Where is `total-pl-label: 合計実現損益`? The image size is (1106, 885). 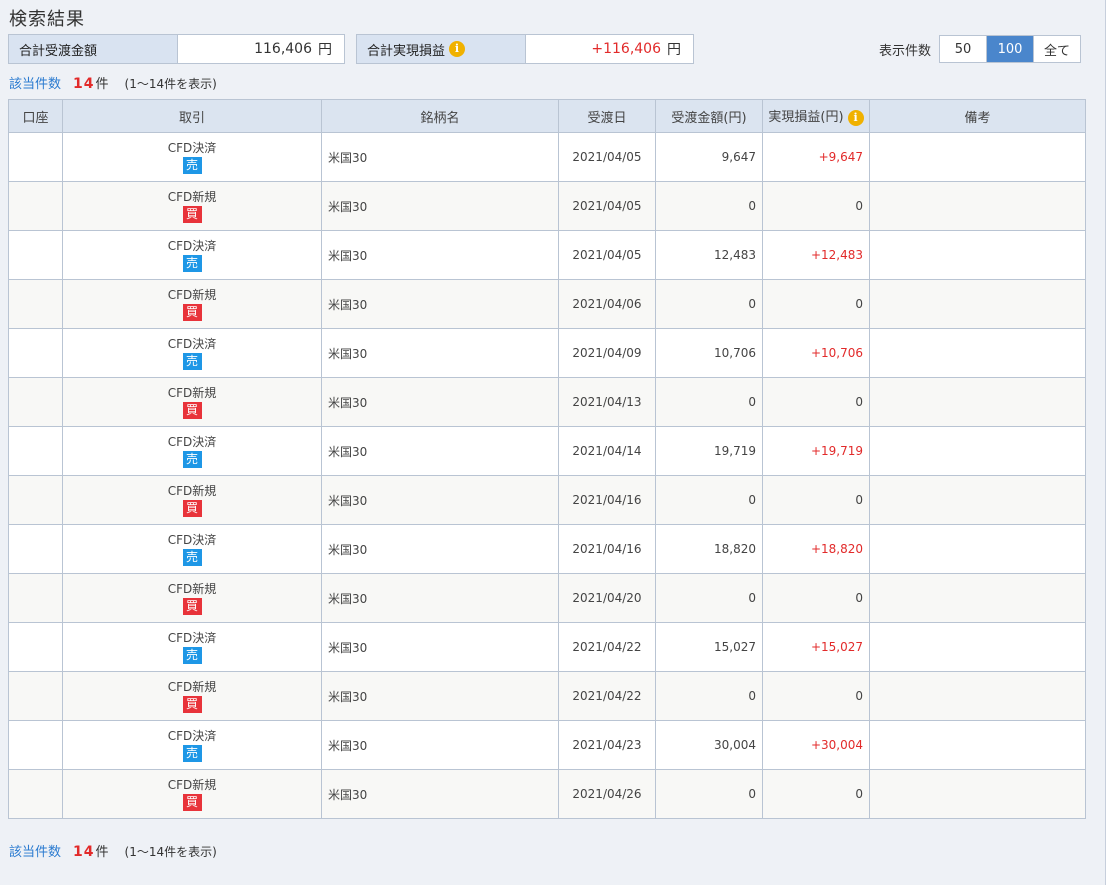 total-pl-label: 合計実現損益 is located at coordinates (406, 51).